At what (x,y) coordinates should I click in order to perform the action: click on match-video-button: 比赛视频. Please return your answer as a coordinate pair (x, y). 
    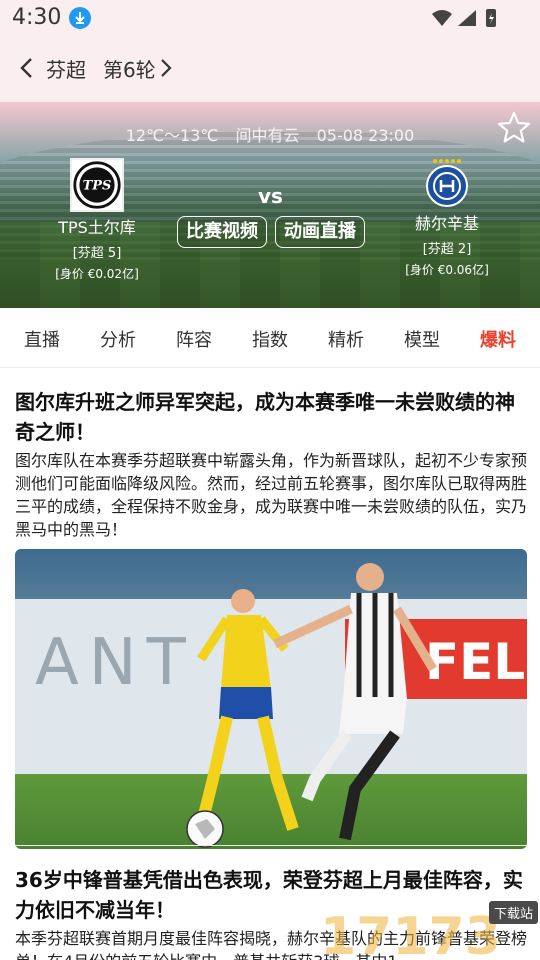
    Looking at the image, I should click on (222, 232).